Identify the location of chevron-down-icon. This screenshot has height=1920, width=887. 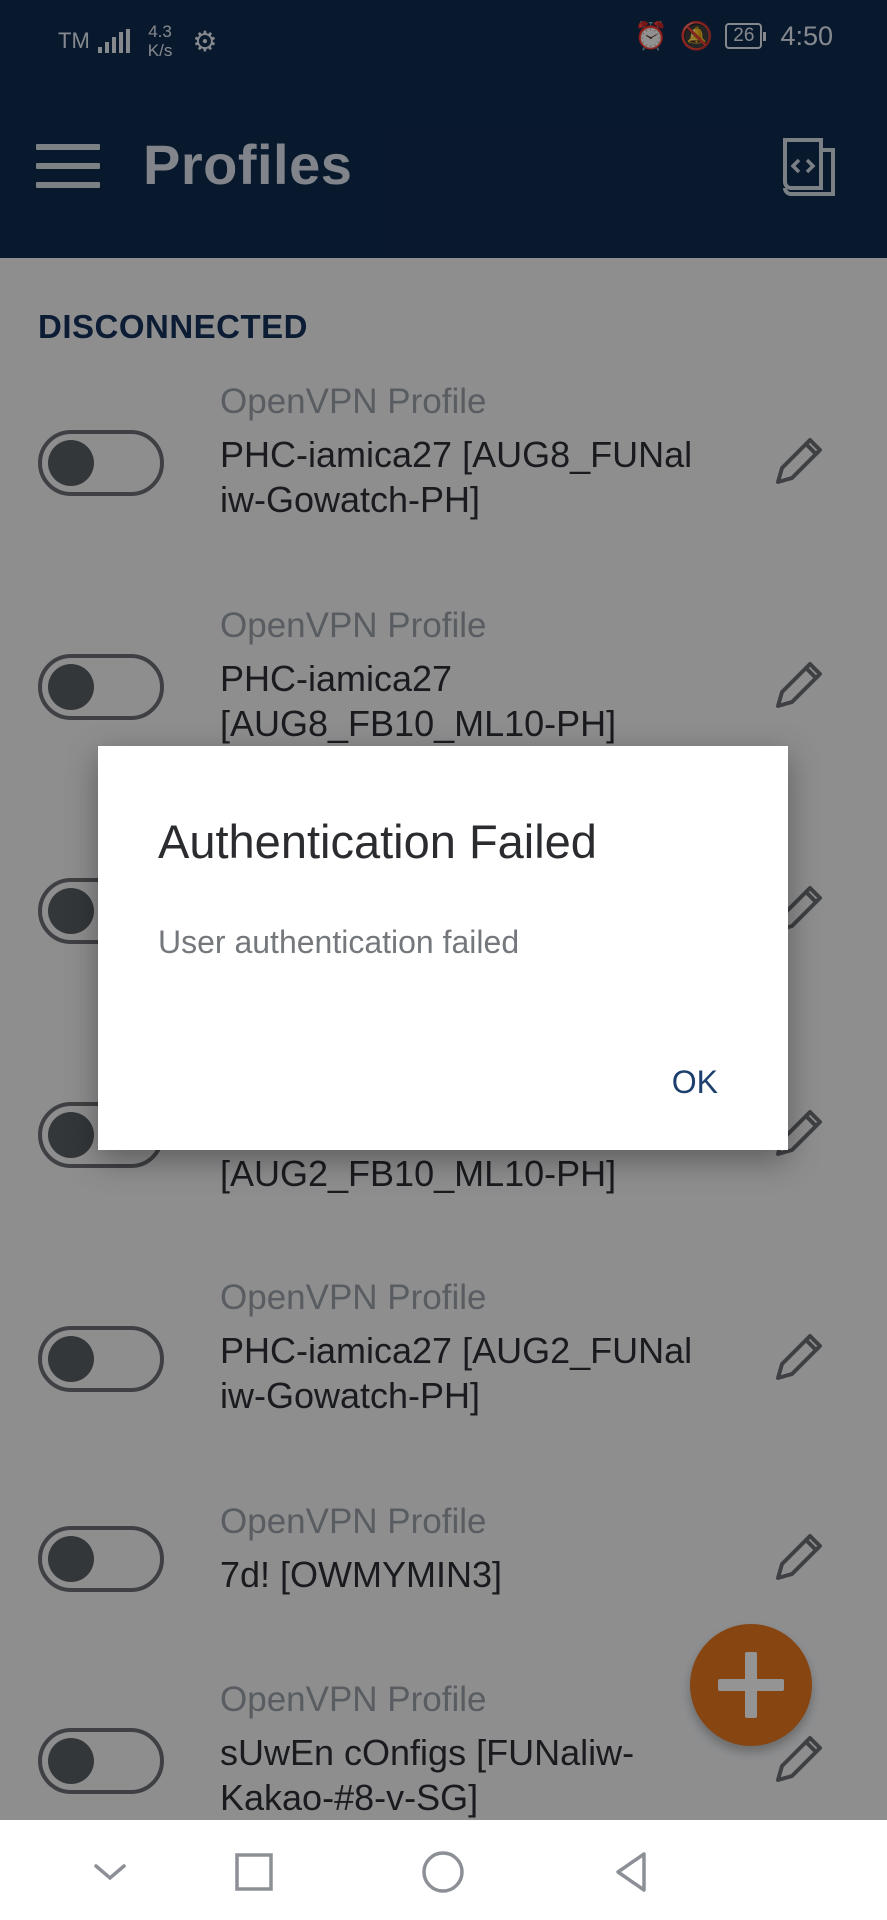
(110, 1872).